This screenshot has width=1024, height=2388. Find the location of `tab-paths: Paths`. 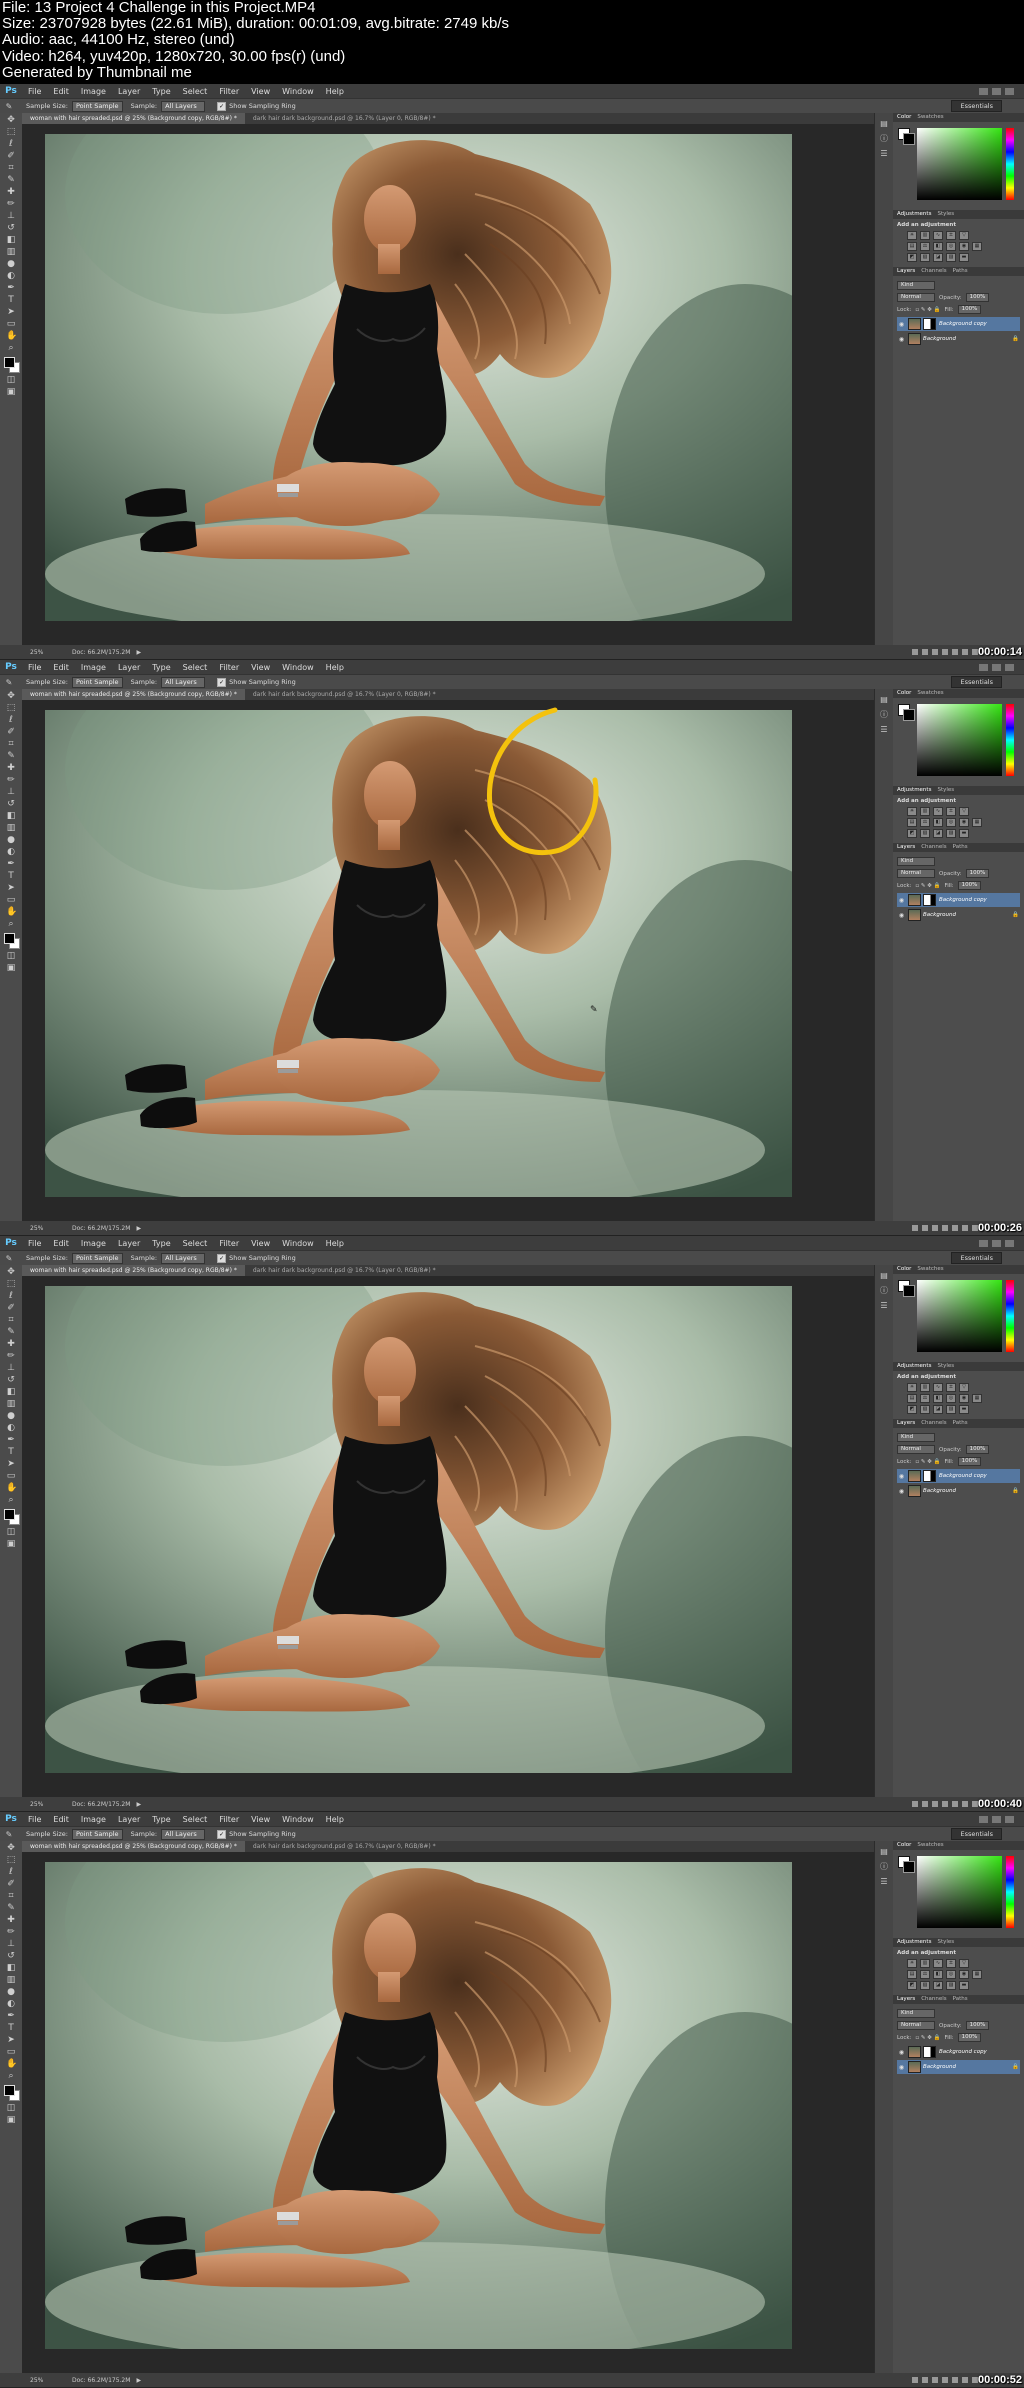

tab-paths: Paths is located at coordinates (960, 271).